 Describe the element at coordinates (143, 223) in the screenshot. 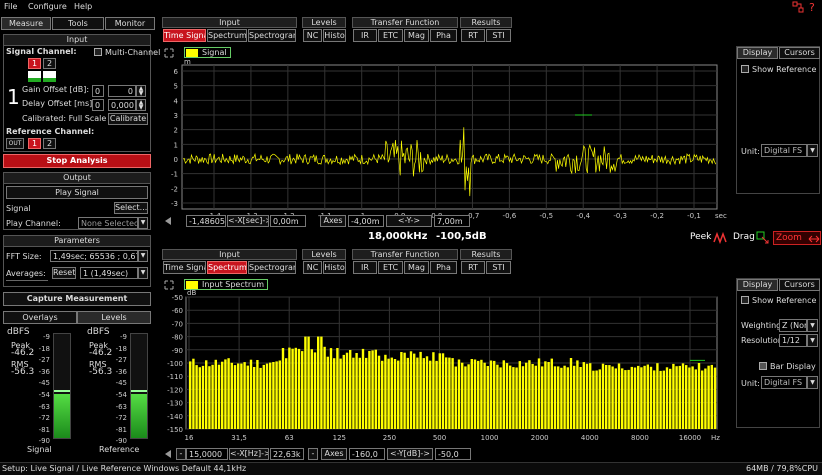

I see `play-channel-dropdown: ▼` at that location.